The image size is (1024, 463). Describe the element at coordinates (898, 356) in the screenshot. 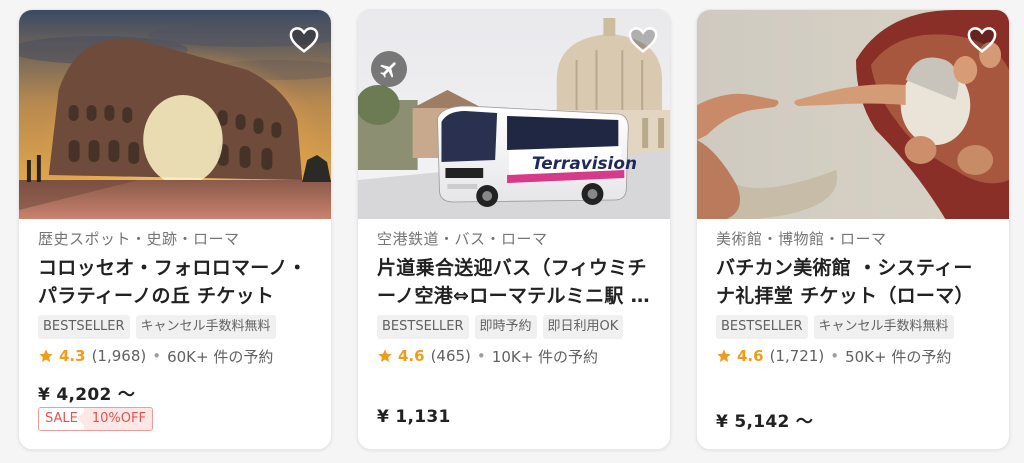

I see `booked-count: 50K+ 件の予約` at that location.